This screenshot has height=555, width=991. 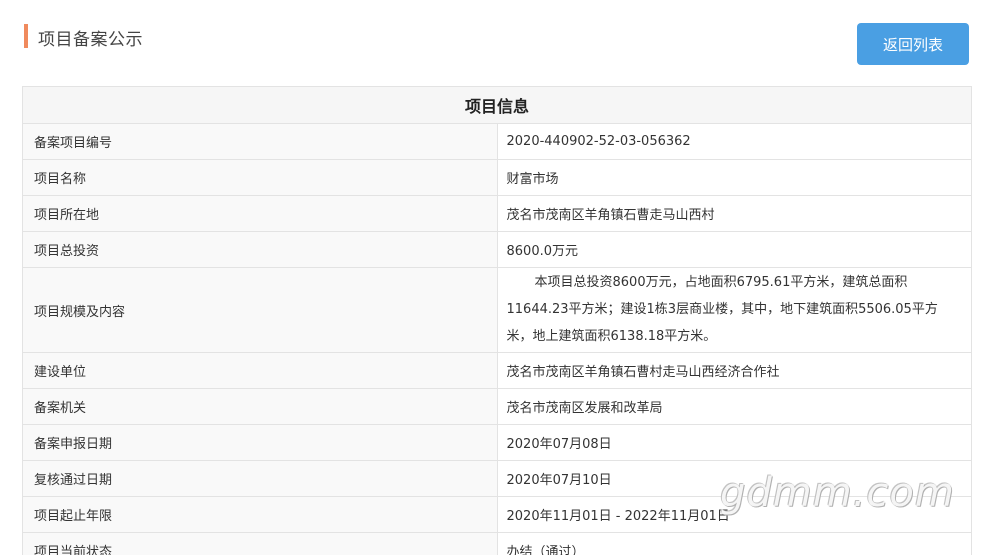 I want to click on row-label-status: 项目当前状态, so click(x=260, y=543).